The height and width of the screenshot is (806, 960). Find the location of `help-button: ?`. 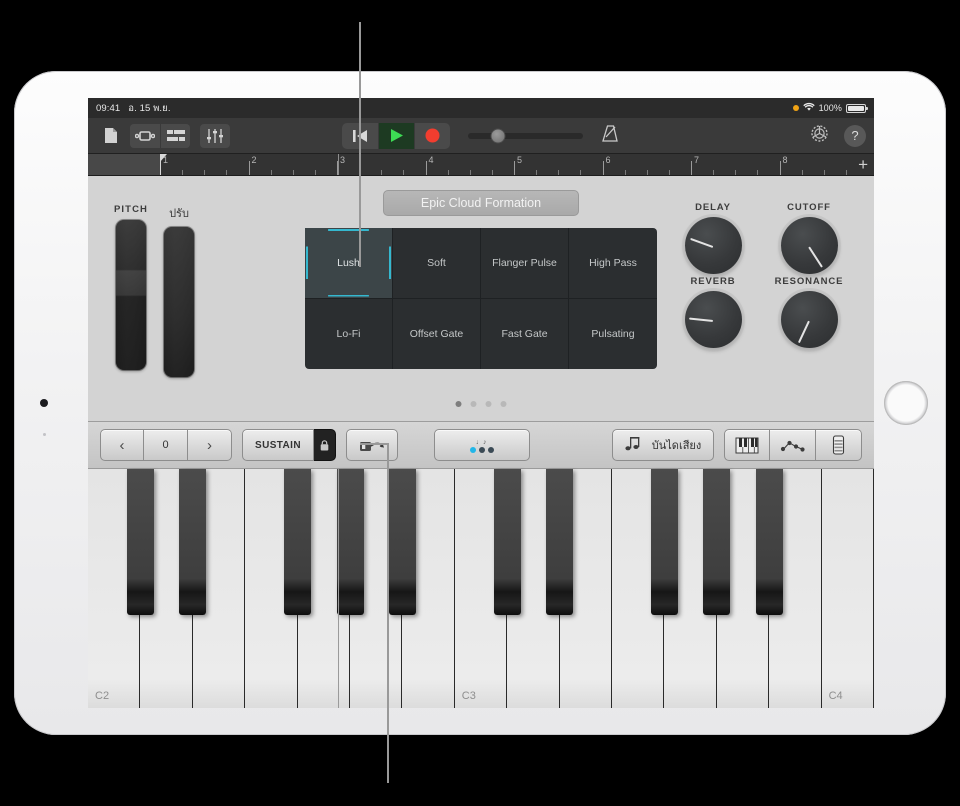

help-button: ? is located at coordinates (855, 135).